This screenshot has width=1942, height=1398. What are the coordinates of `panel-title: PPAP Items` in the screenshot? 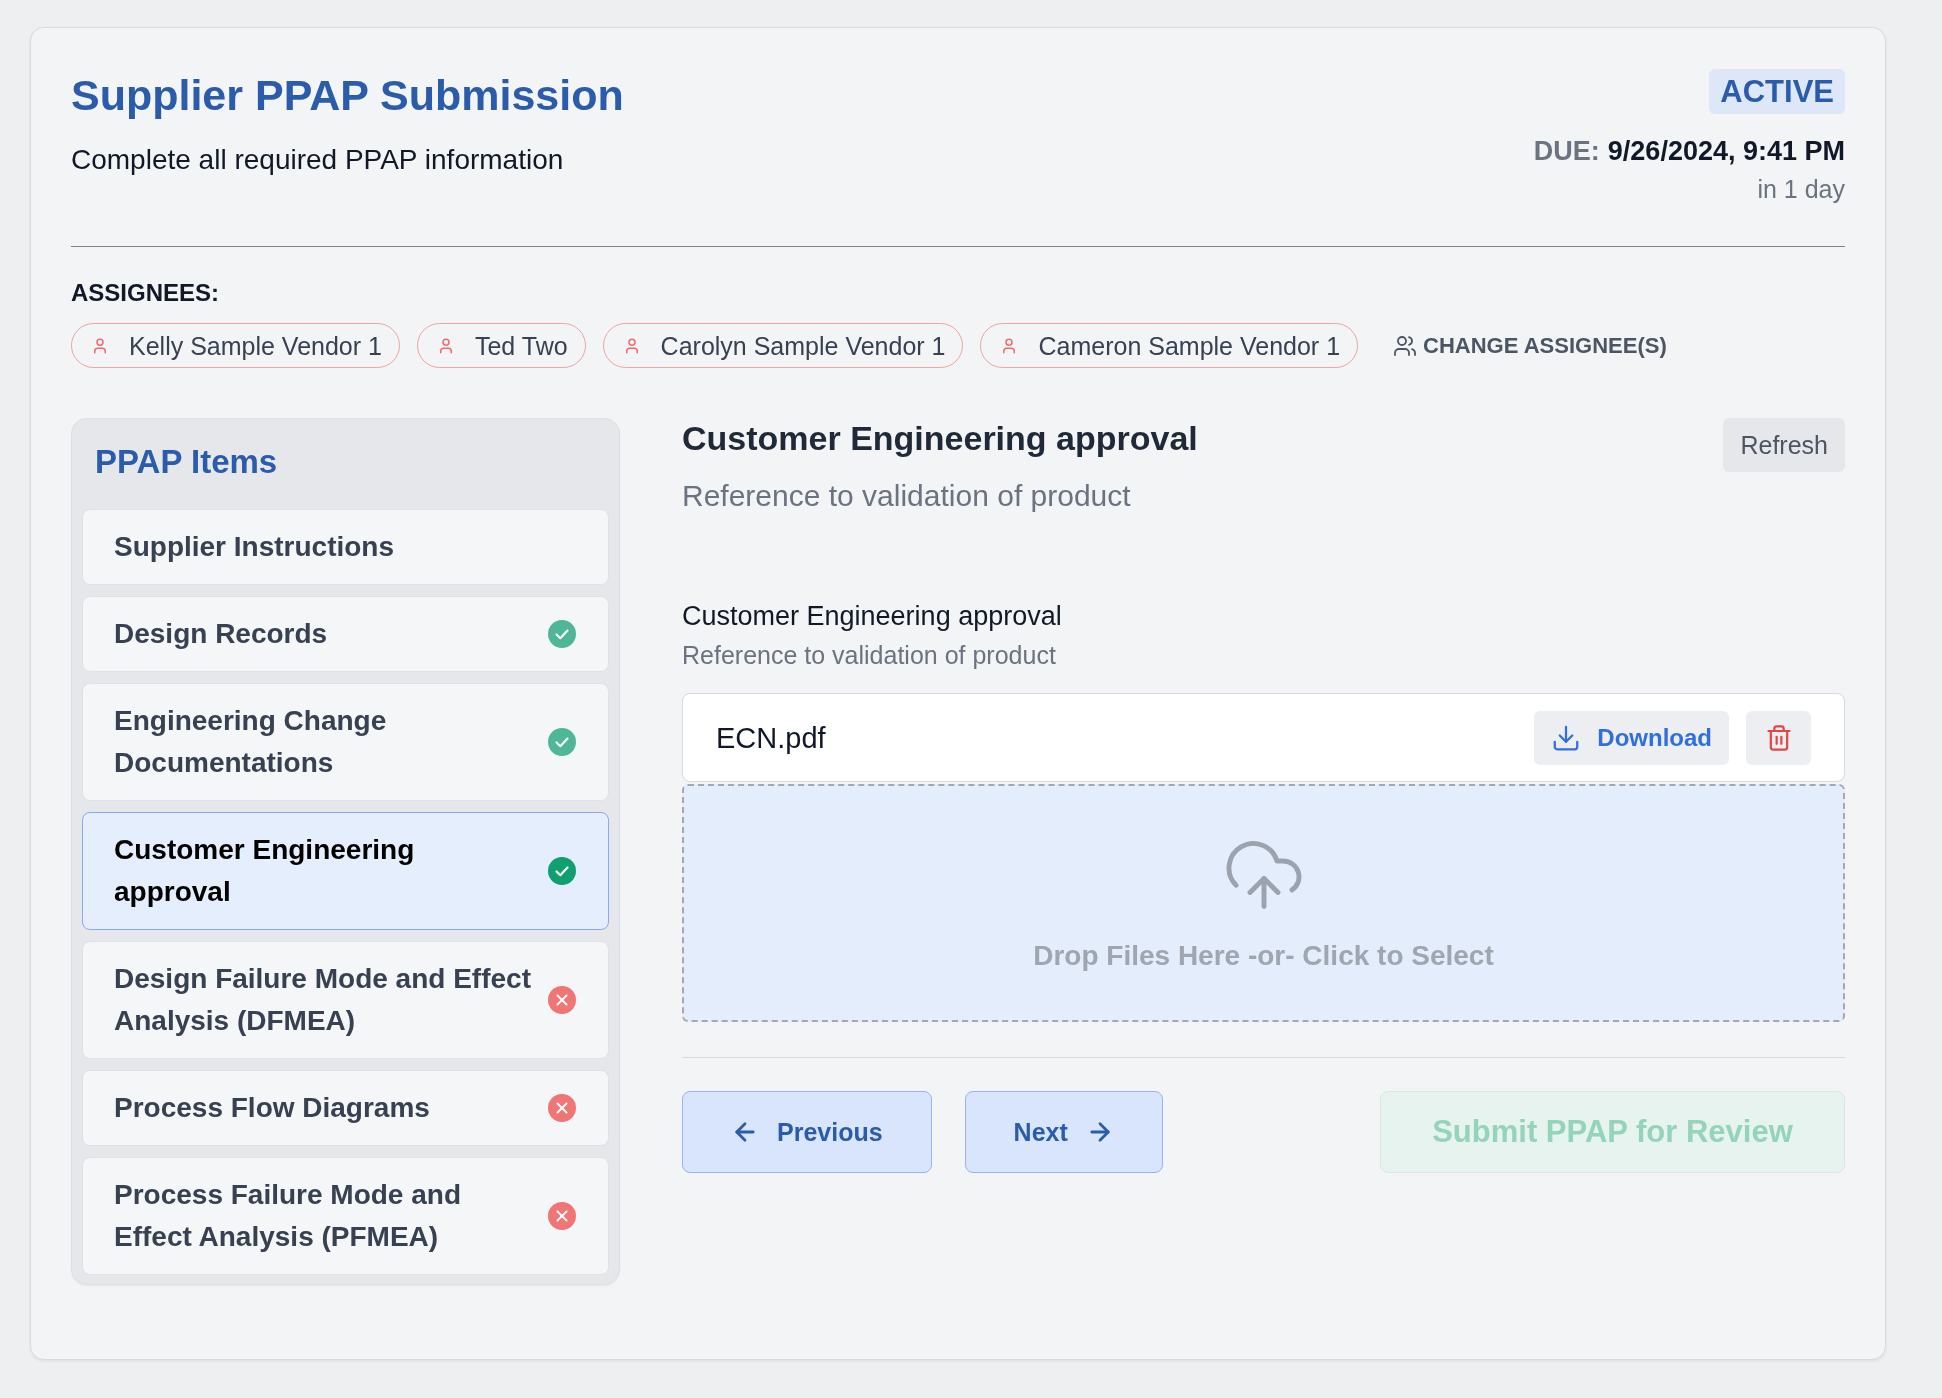 It's located at (186, 462).